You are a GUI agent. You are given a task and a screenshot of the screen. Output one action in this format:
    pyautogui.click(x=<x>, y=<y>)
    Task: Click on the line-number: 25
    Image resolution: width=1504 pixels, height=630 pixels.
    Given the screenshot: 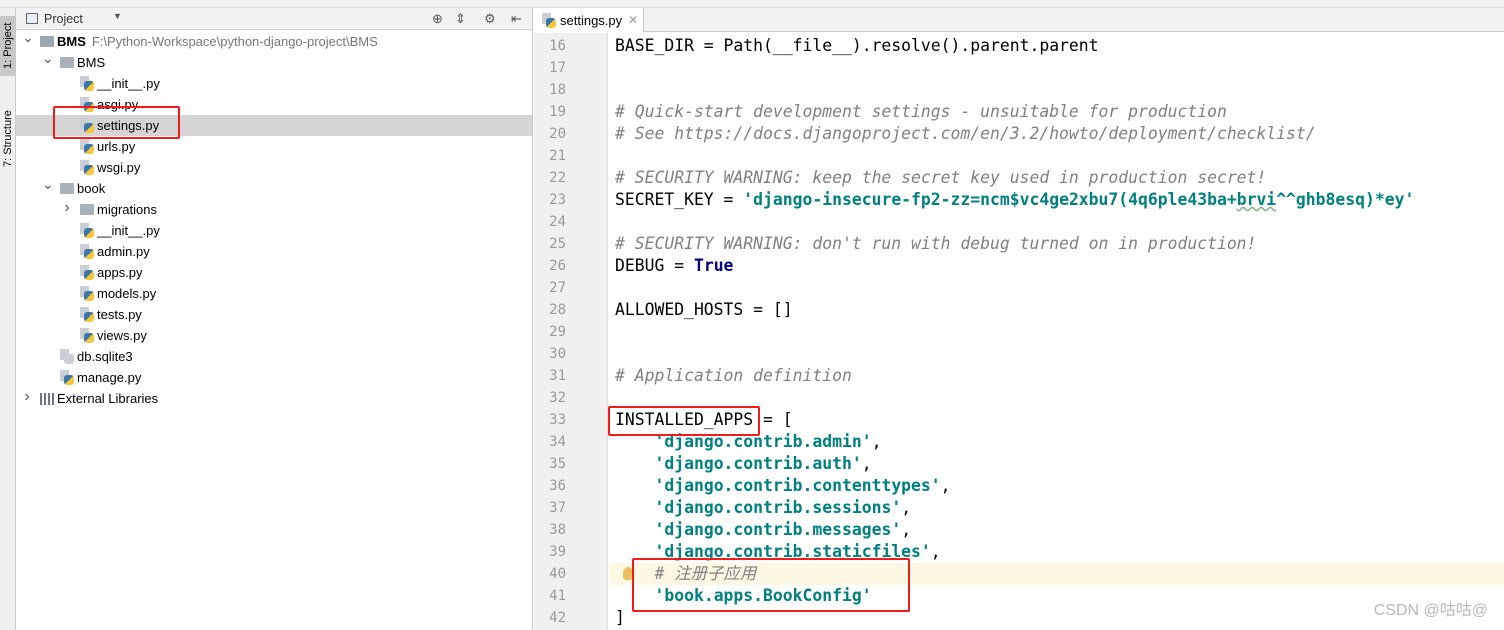 What is the action you would take?
    pyautogui.click(x=557, y=244)
    